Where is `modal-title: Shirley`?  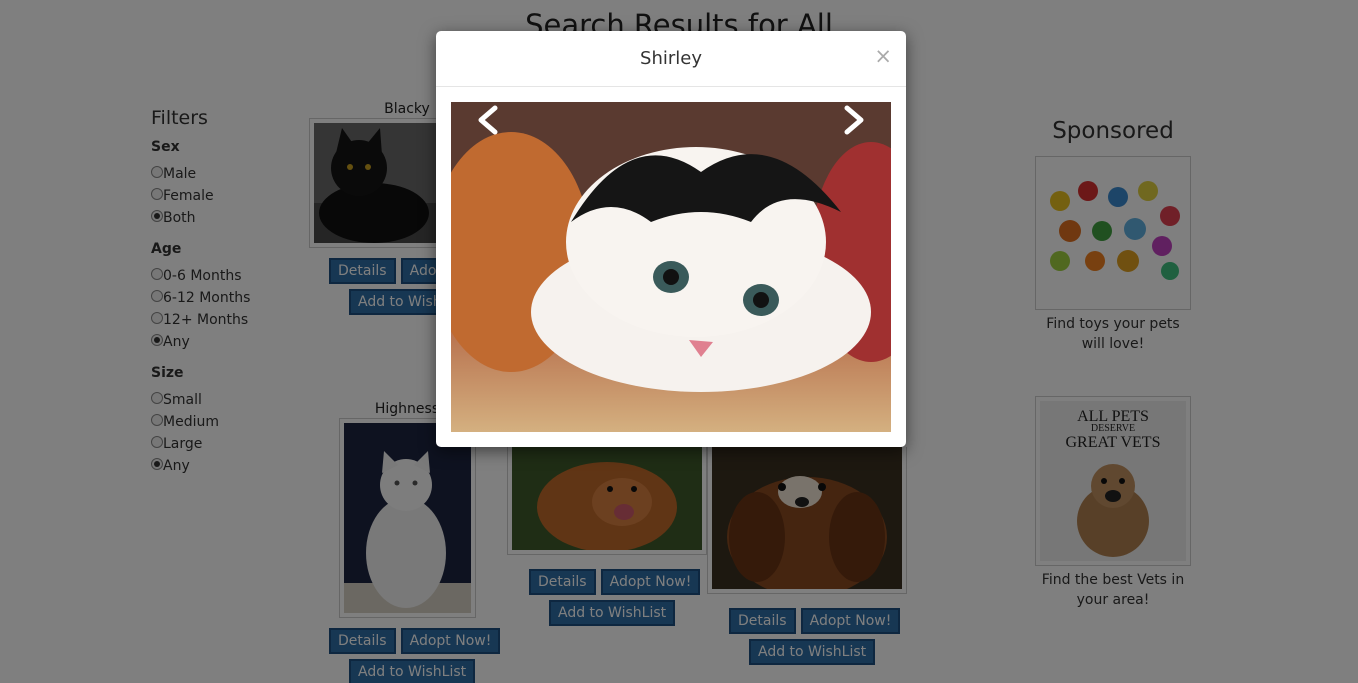 modal-title: Shirley is located at coordinates (671, 58).